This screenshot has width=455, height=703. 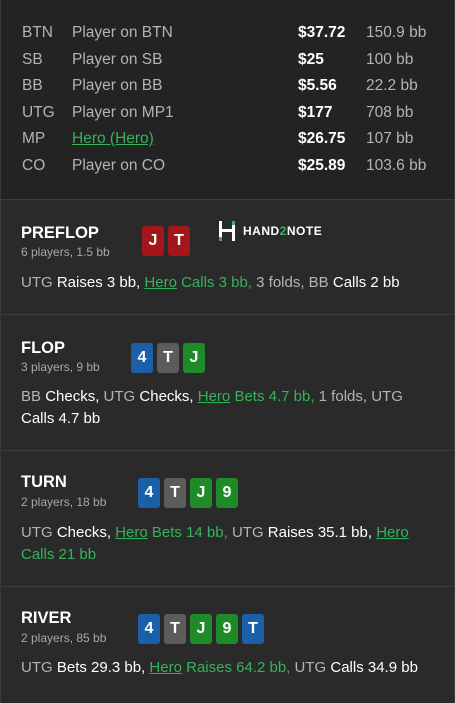 What do you see at coordinates (392, 85) in the screenshot?
I see `player-stack-bb: 22.2 bb` at bounding box center [392, 85].